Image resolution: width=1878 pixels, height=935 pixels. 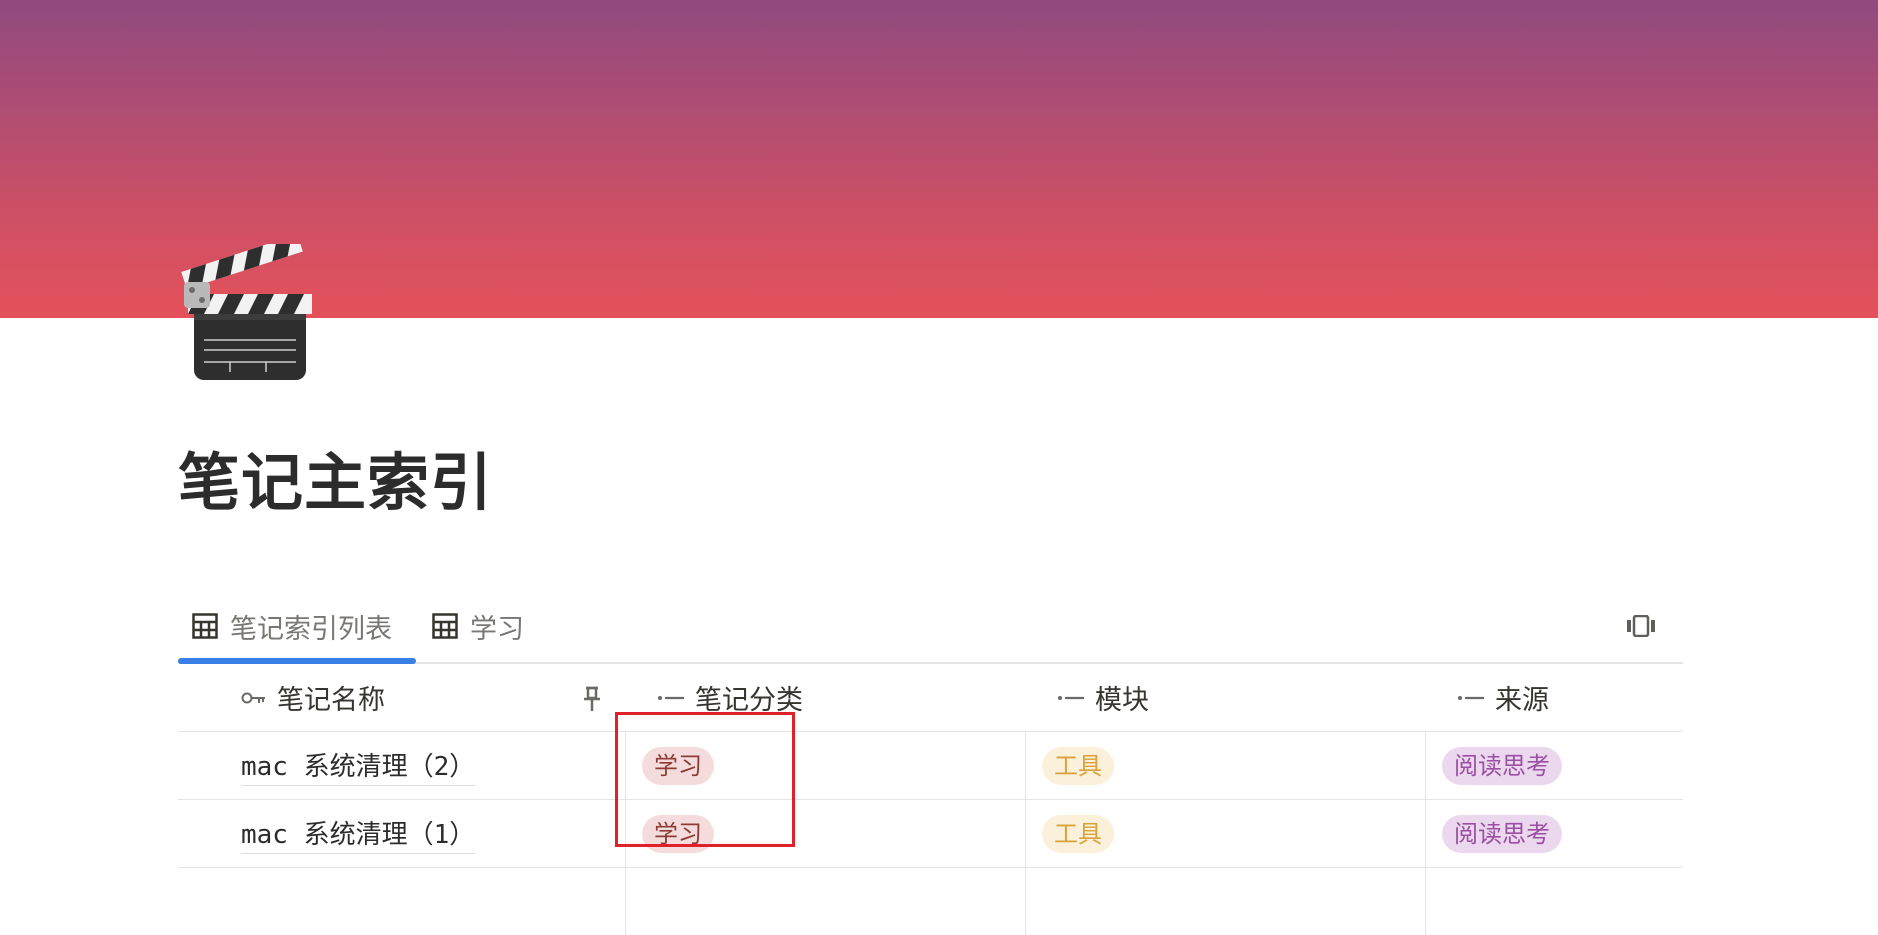 I want to click on tab-note-index-list: 笔记索引列表, so click(x=292, y=626).